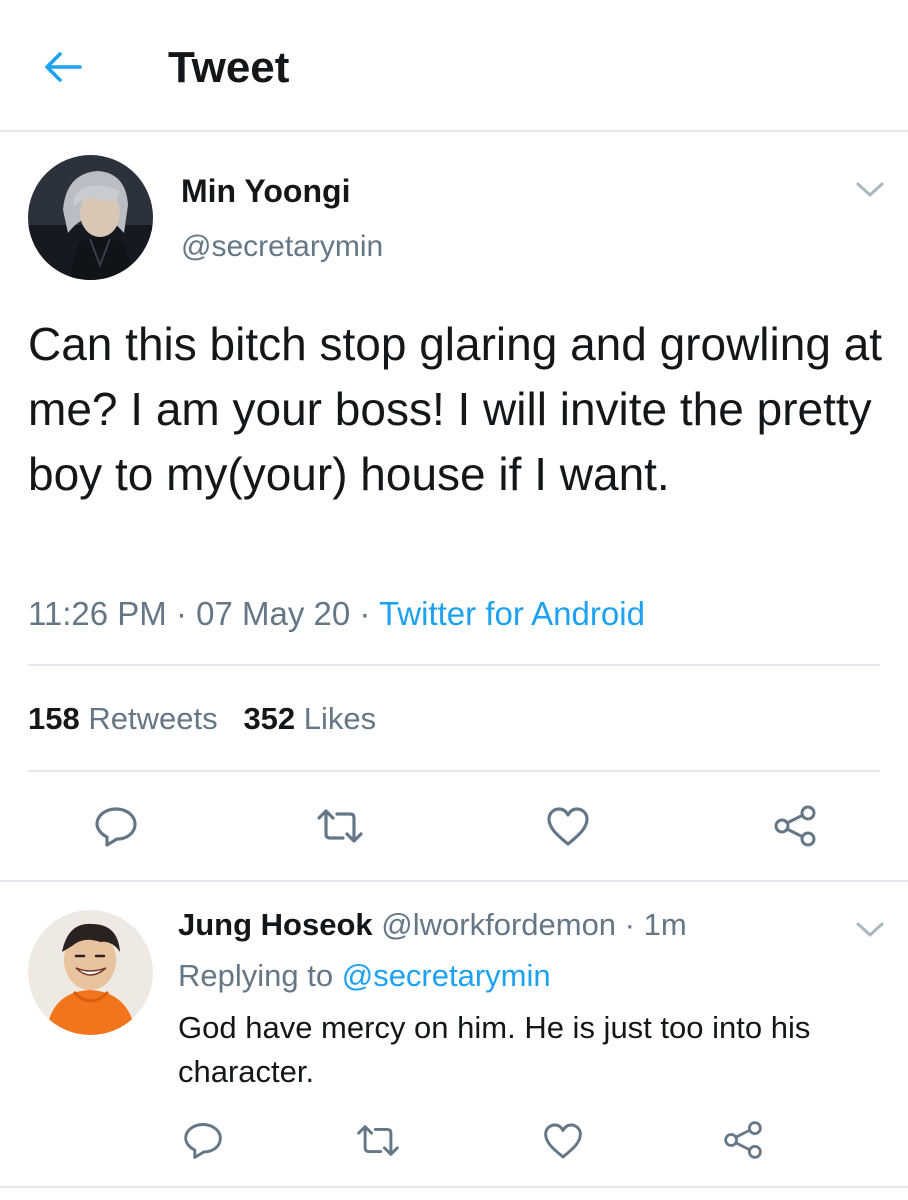 The width and height of the screenshot is (908, 1200). Describe the element at coordinates (454, 66) in the screenshot. I see `top-bar` at that location.